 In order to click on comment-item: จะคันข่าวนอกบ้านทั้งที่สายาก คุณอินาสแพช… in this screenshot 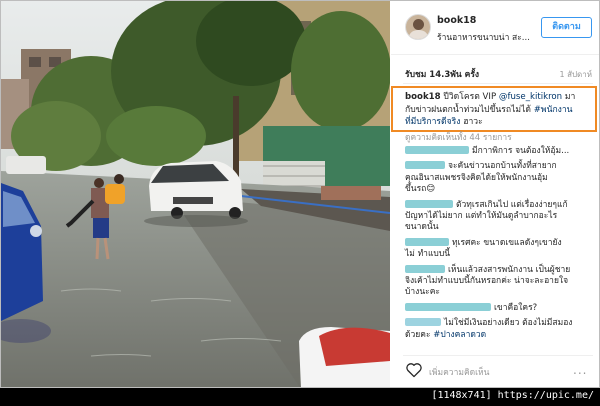, I will do `click(481, 178)`.